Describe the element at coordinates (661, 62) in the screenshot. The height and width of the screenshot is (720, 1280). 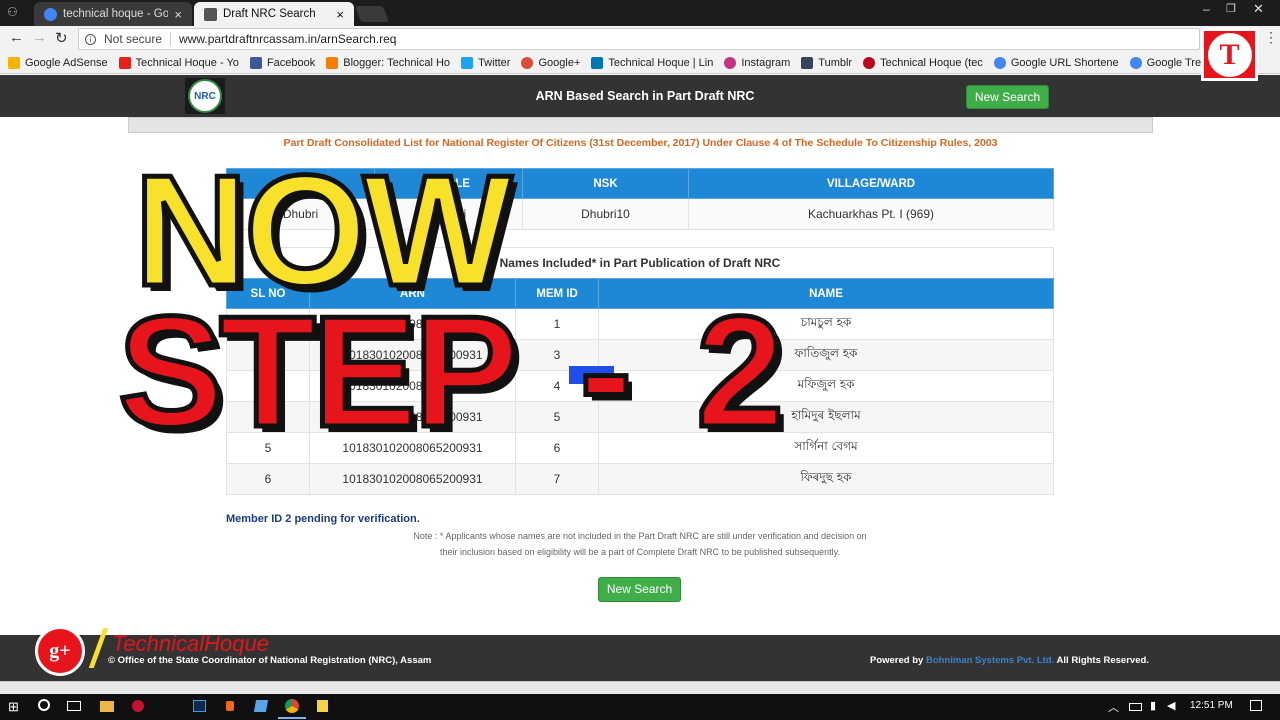
I see `bookmark-label: Technical Hoque | Lin` at that location.